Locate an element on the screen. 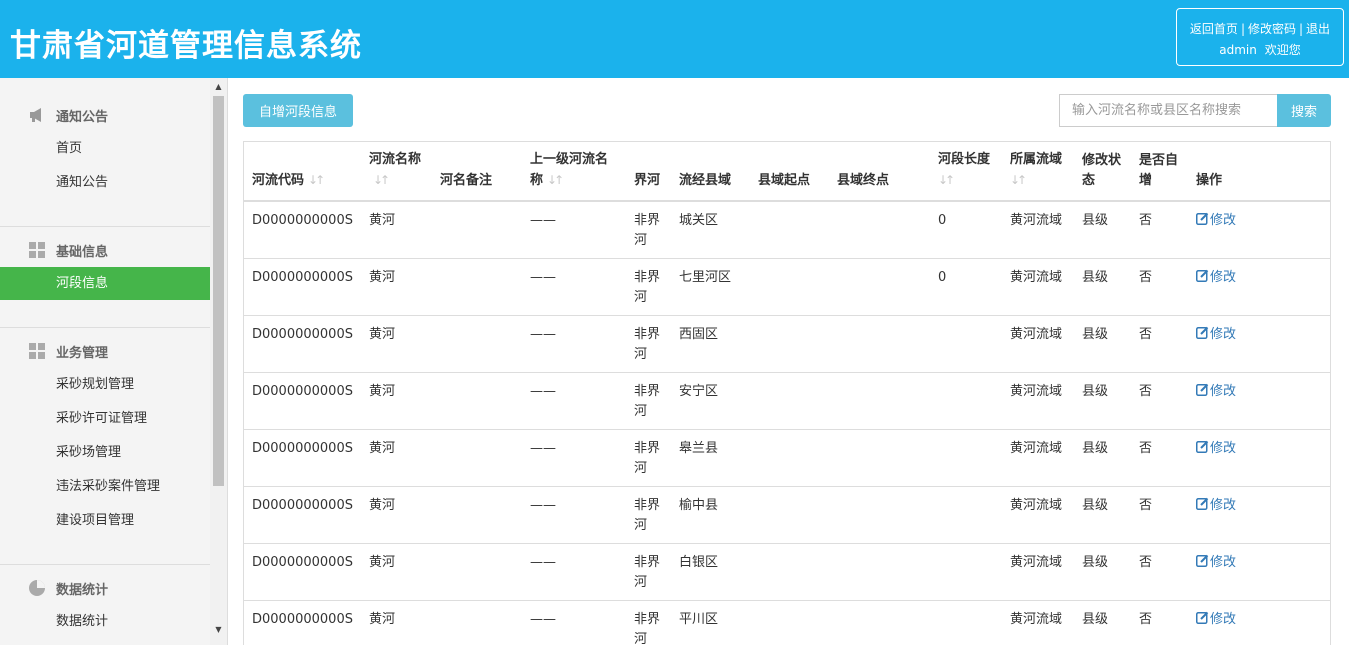 The width and height of the screenshot is (1349, 645). sidebar-item-notice: 通知公告 is located at coordinates (105, 182).